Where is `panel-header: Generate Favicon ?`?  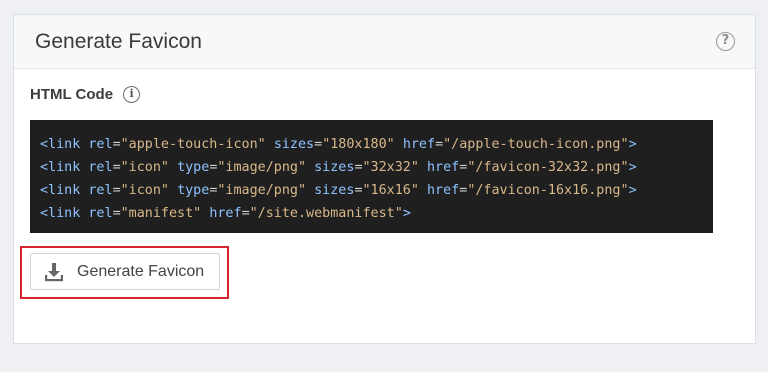
panel-header: Generate Favicon ? is located at coordinates (384, 42).